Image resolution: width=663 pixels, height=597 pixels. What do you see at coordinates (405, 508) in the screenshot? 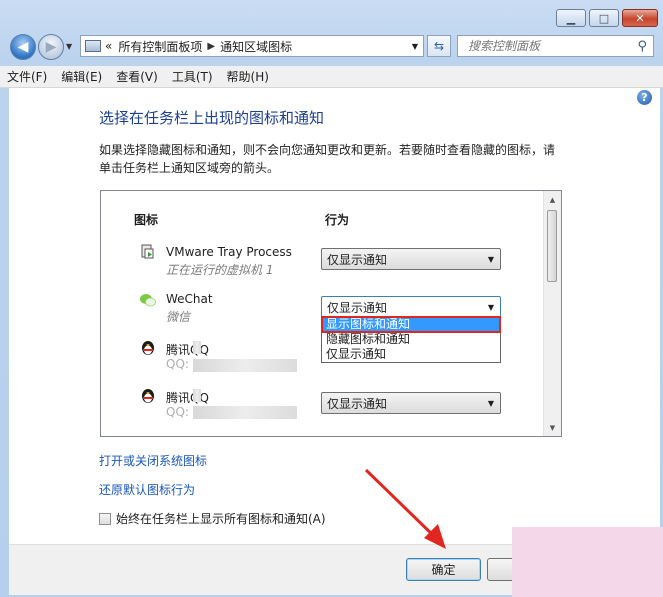
I see `annotation-arrow-icon` at bounding box center [405, 508].